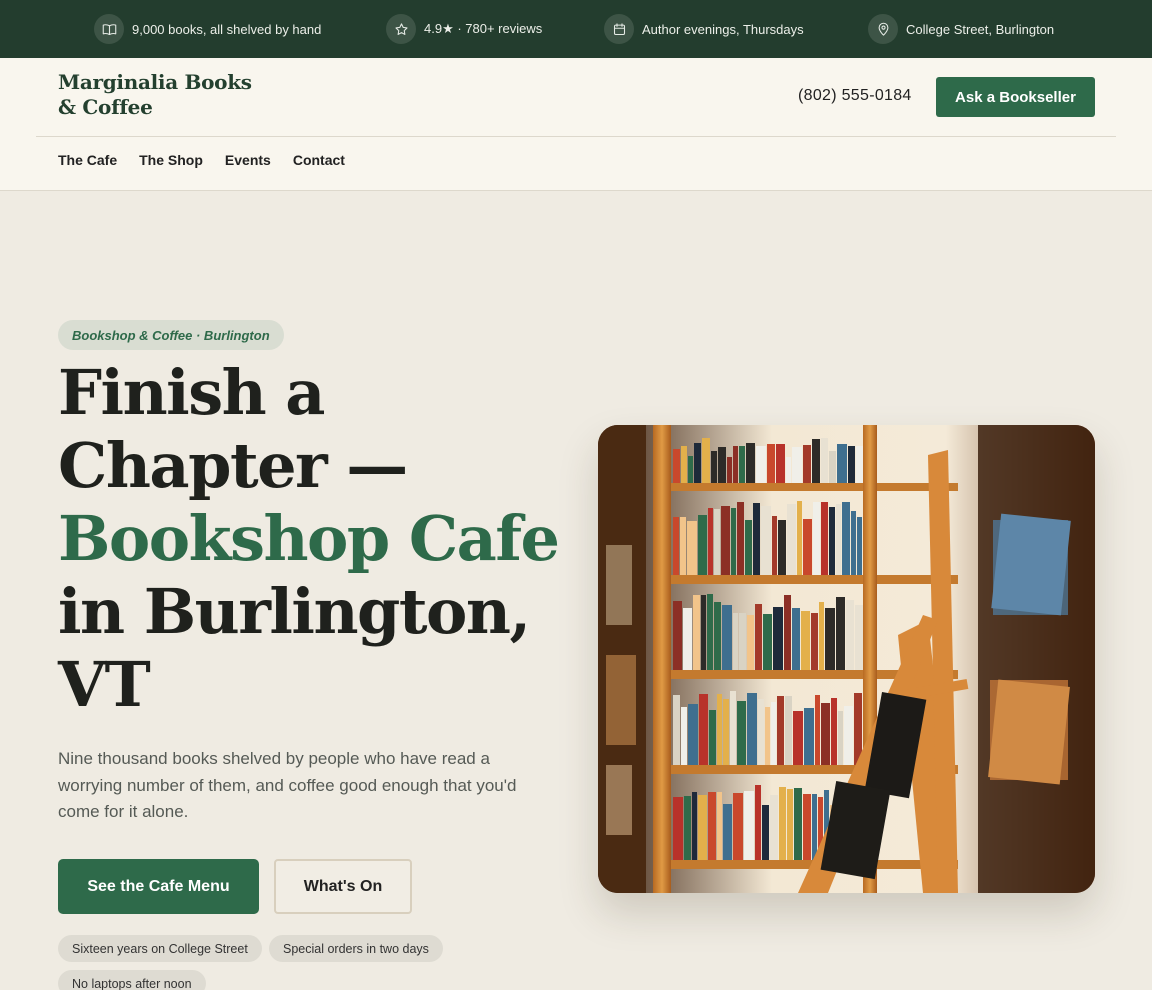 Image resolution: width=1152 pixels, height=990 pixels. I want to click on whats-on-button: What's On, so click(343, 886).